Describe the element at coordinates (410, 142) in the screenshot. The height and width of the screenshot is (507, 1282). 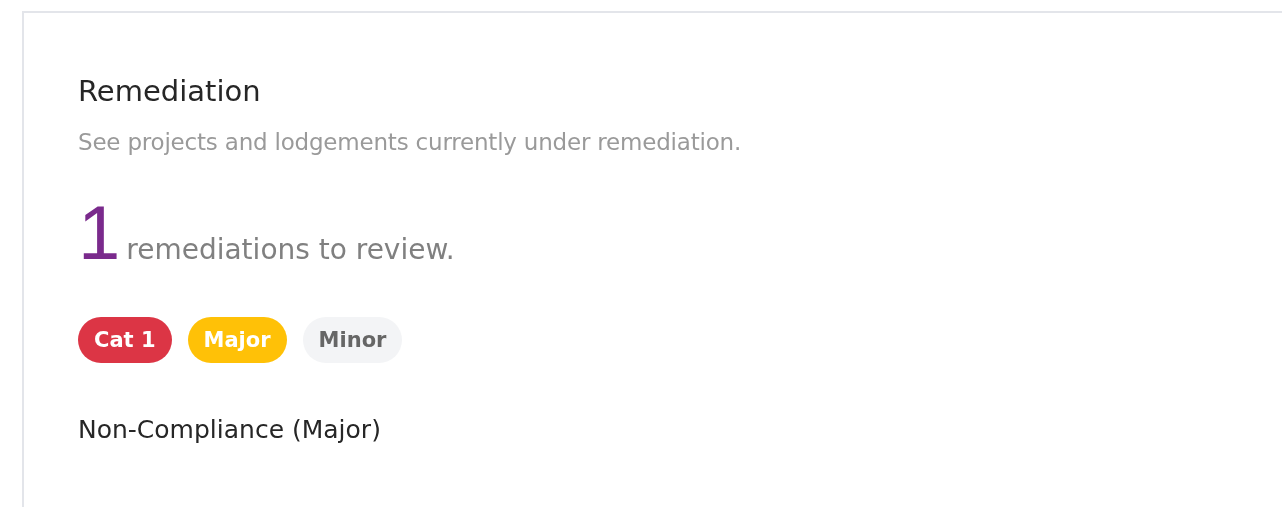
I see `section-subtitle: See projects and lodgements currently under remediation.` at that location.